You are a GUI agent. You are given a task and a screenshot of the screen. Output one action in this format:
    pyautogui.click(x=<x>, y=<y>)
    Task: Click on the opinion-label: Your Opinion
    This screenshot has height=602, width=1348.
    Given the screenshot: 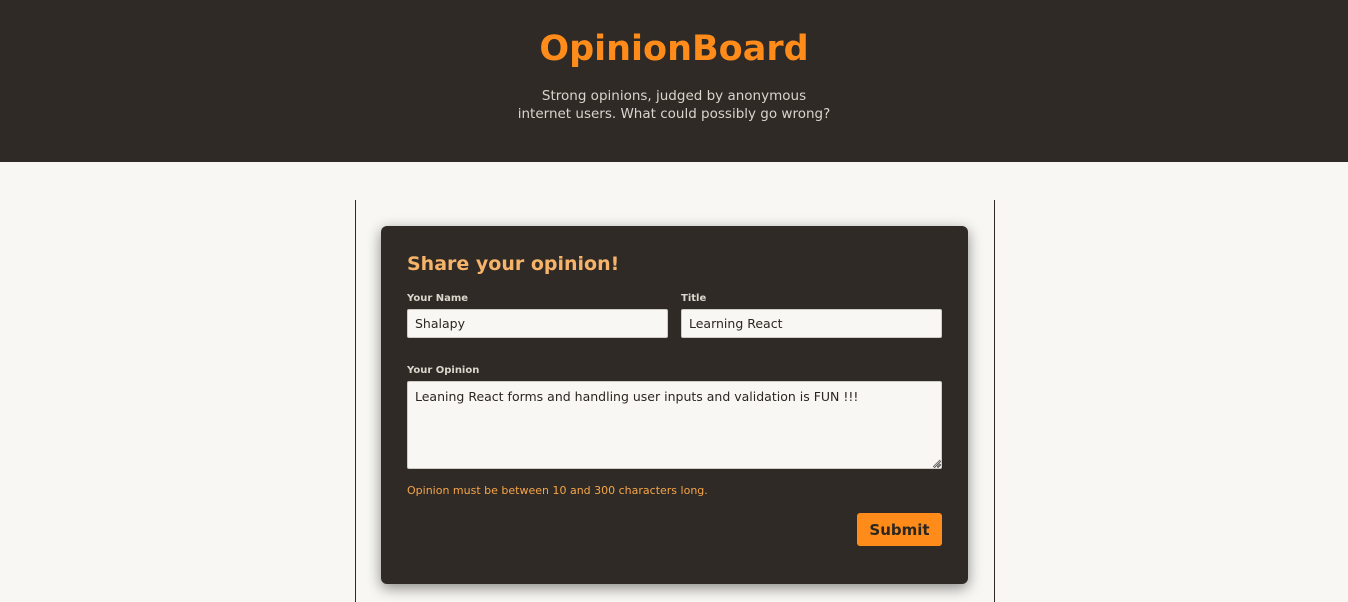 What is the action you would take?
    pyautogui.click(x=443, y=370)
    